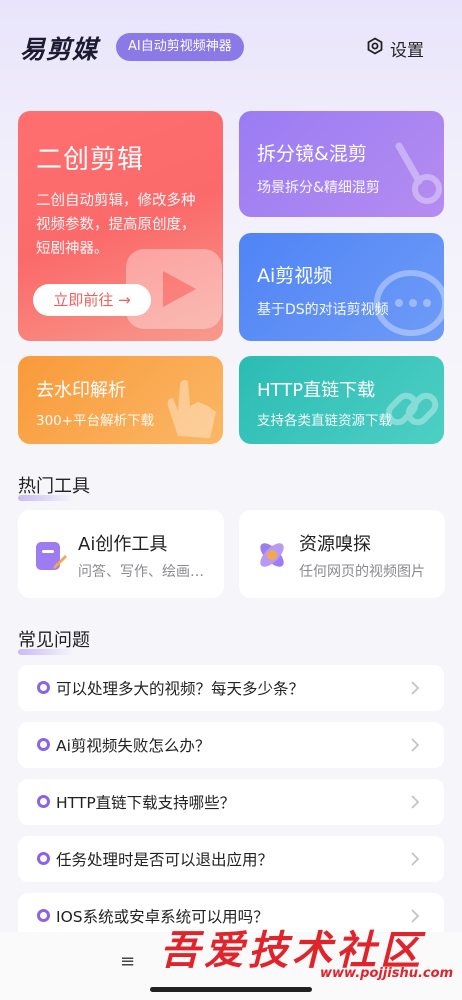 This screenshot has width=462, height=1000. What do you see at coordinates (180, 689) in the screenshot?
I see `faq-question: 可以处理多大的视频？每天多少条？` at bounding box center [180, 689].